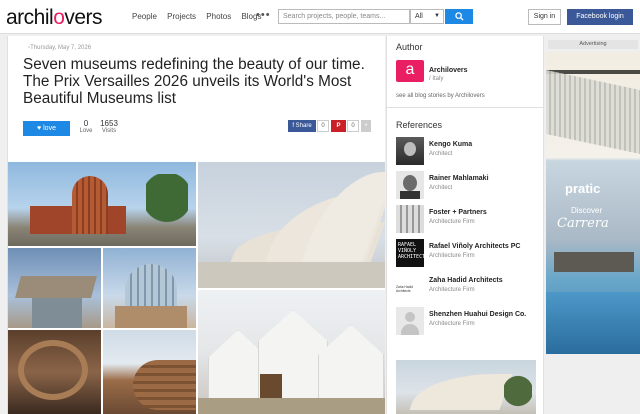  I want to click on photo-museum-curved, so click(149, 372).